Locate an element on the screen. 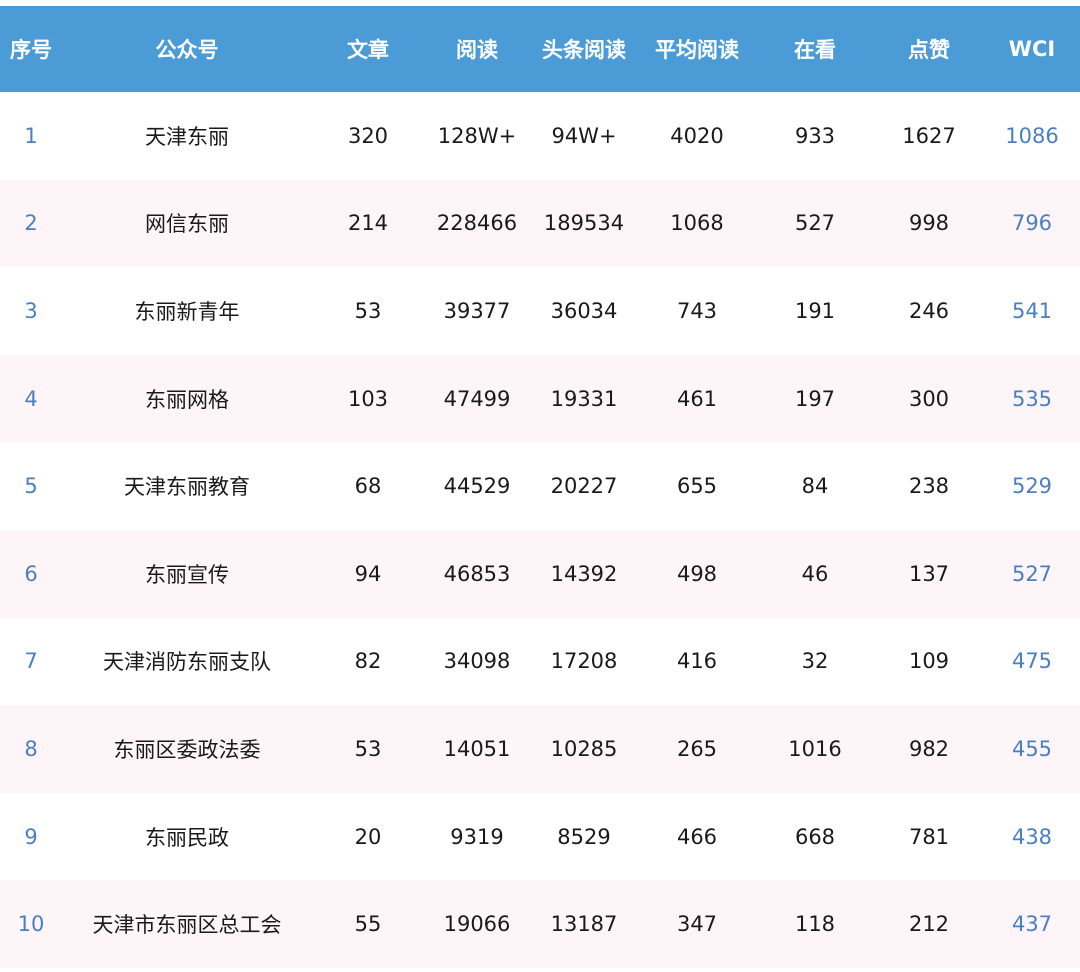 This screenshot has height=972, width=1080. cell-avg-reads: 416 is located at coordinates (697, 661).